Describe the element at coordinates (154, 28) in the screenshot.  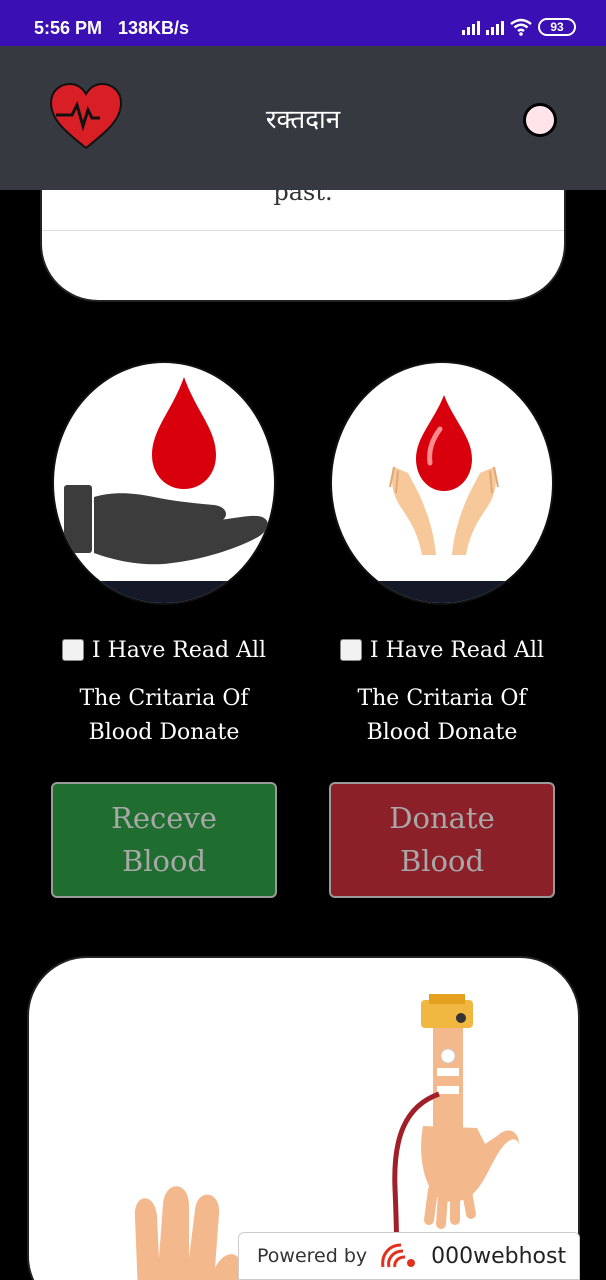
I see `network-speed: 138KB/s` at that location.